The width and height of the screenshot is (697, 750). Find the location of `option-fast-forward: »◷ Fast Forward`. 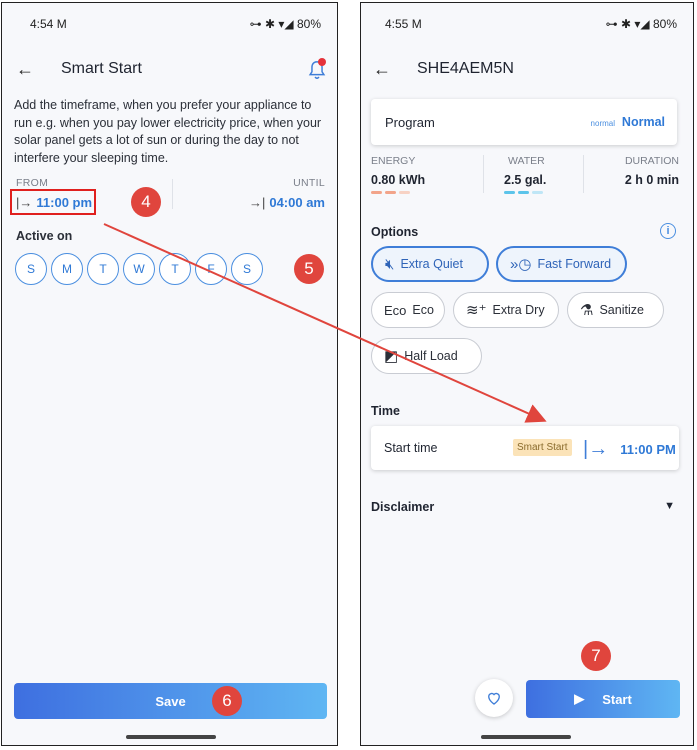

option-fast-forward: »◷ Fast Forward is located at coordinates (561, 264).